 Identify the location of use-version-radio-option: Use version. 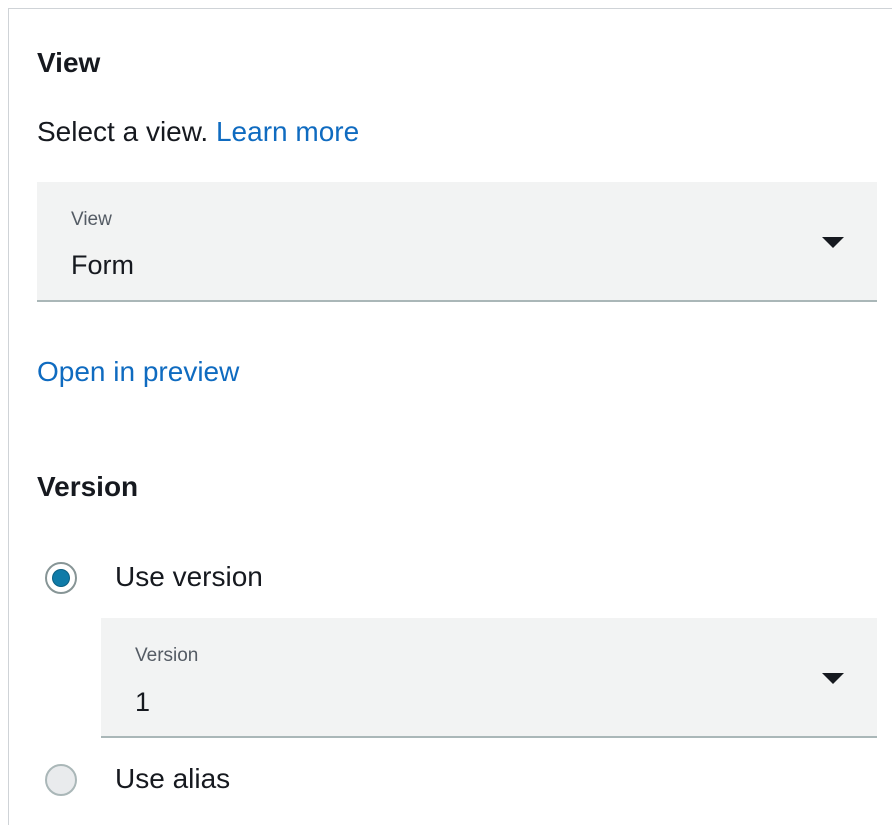
(245, 580).